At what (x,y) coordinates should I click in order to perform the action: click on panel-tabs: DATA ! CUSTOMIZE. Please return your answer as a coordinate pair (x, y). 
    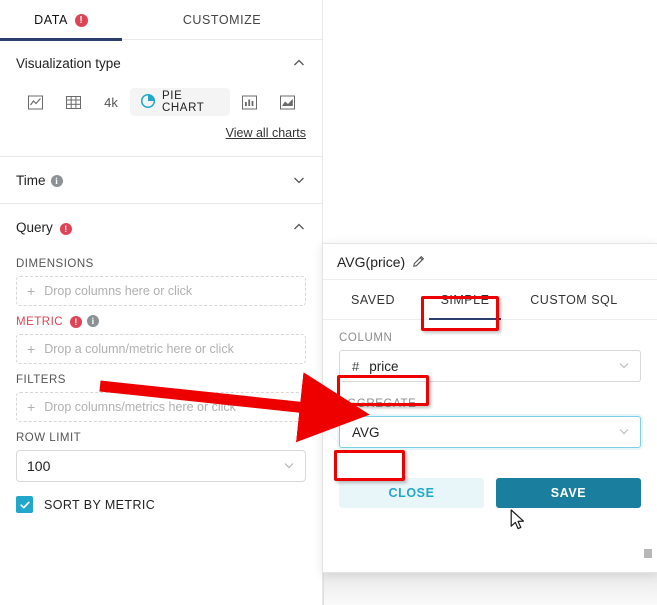
    Looking at the image, I should click on (161, 20).